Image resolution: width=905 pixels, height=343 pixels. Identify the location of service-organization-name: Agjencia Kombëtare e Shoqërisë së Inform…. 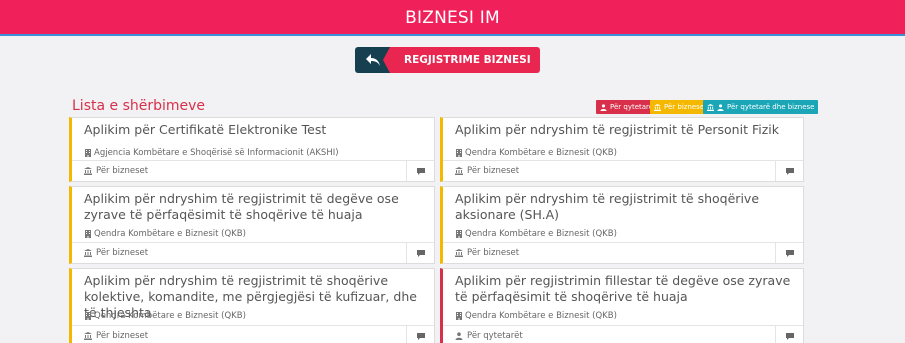
(216, 153).